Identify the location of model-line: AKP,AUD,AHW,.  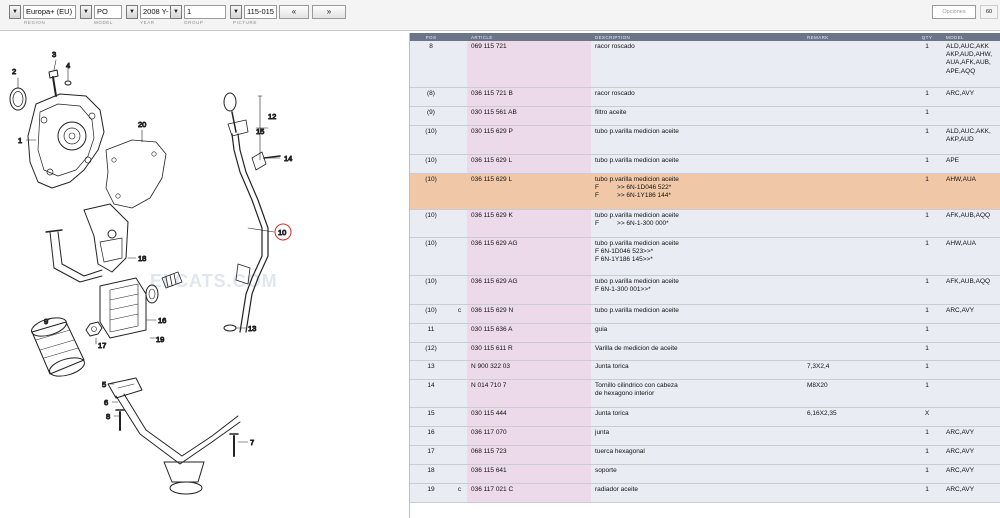
(969, 55).